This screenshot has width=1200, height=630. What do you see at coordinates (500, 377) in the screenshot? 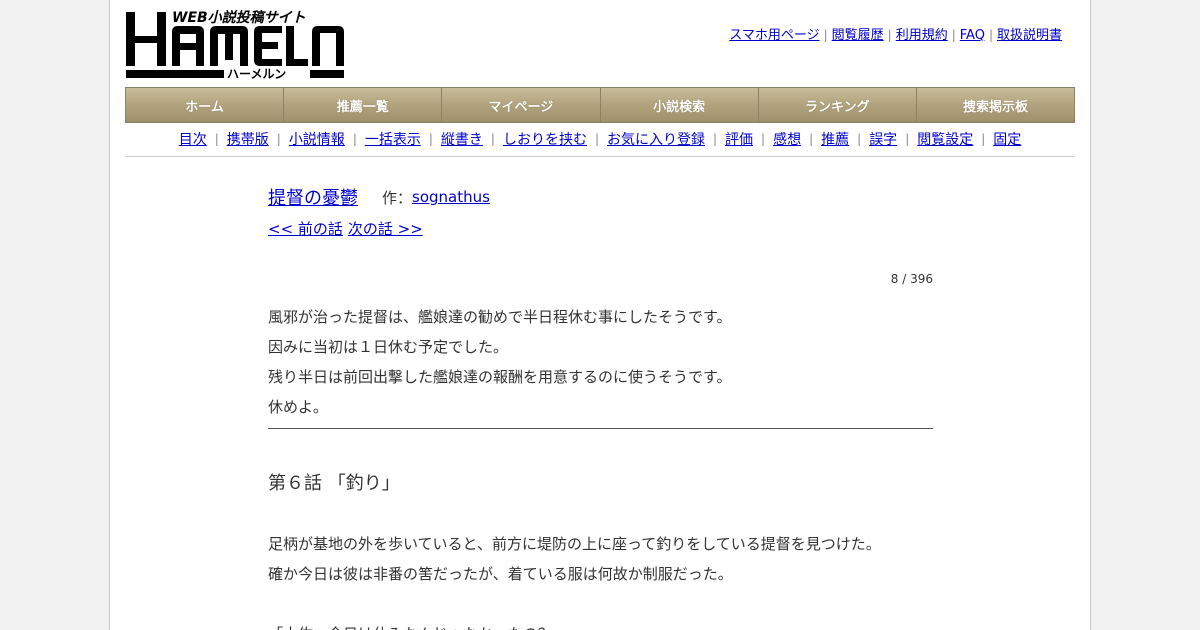
I see `preface-line: 残り半日は前回出撃した艦娘達の報酬を用意するのに使うそうです。` at bounding box center [500, 377].